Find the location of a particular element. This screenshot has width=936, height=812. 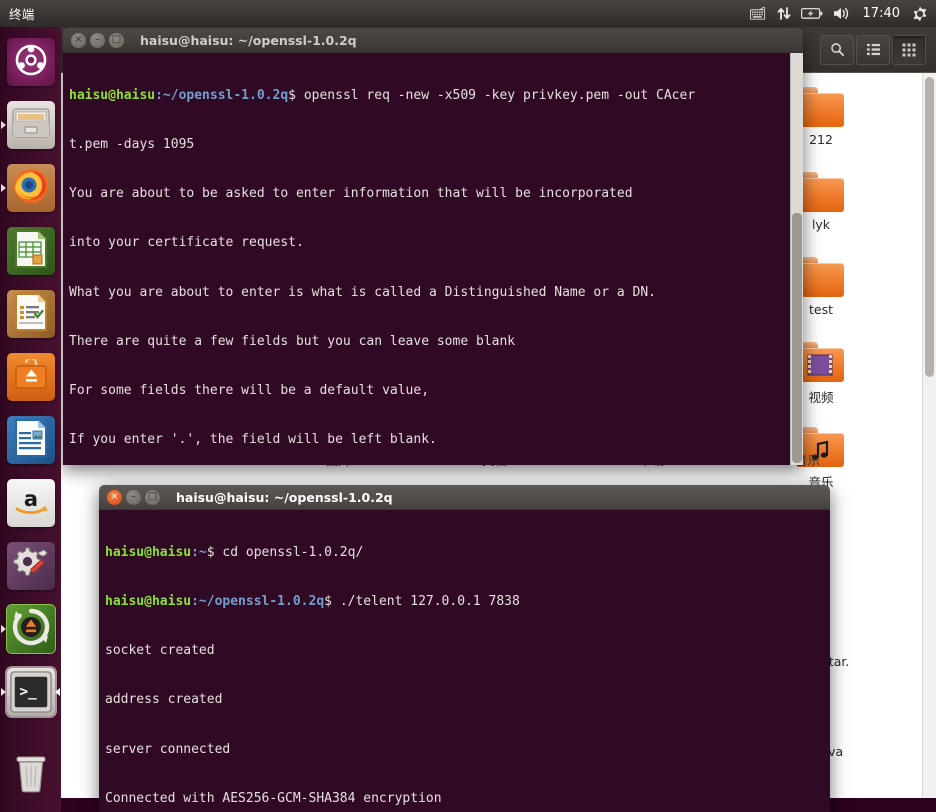

software-updater-icon is located at coordinates (31, 629).